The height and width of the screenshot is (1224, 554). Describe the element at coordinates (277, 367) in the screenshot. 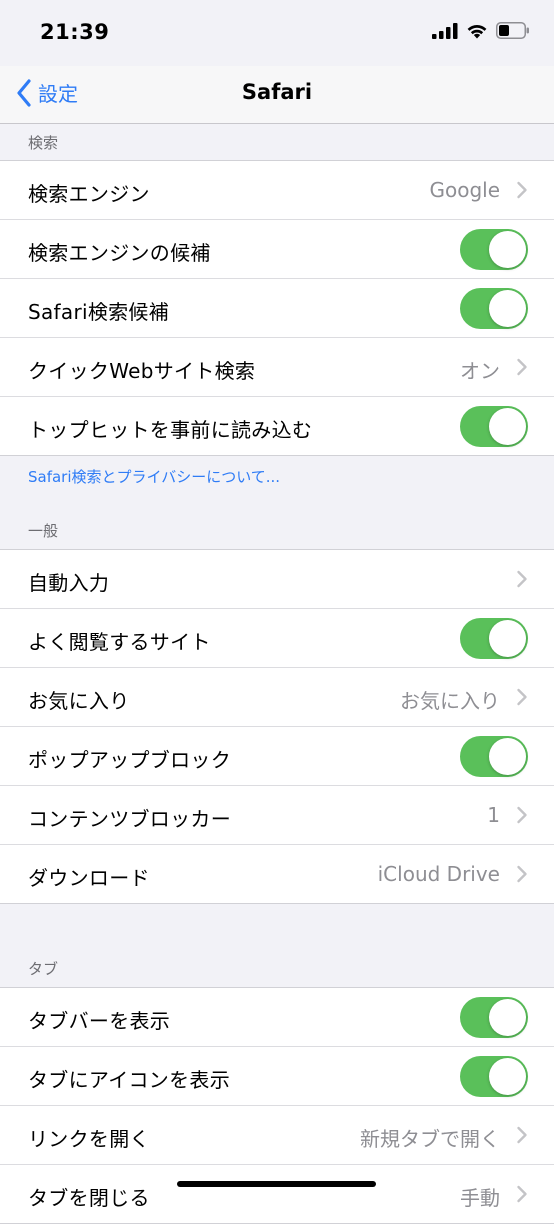

I see `settings-row: クイックWebサイト検索 オン` at that location.